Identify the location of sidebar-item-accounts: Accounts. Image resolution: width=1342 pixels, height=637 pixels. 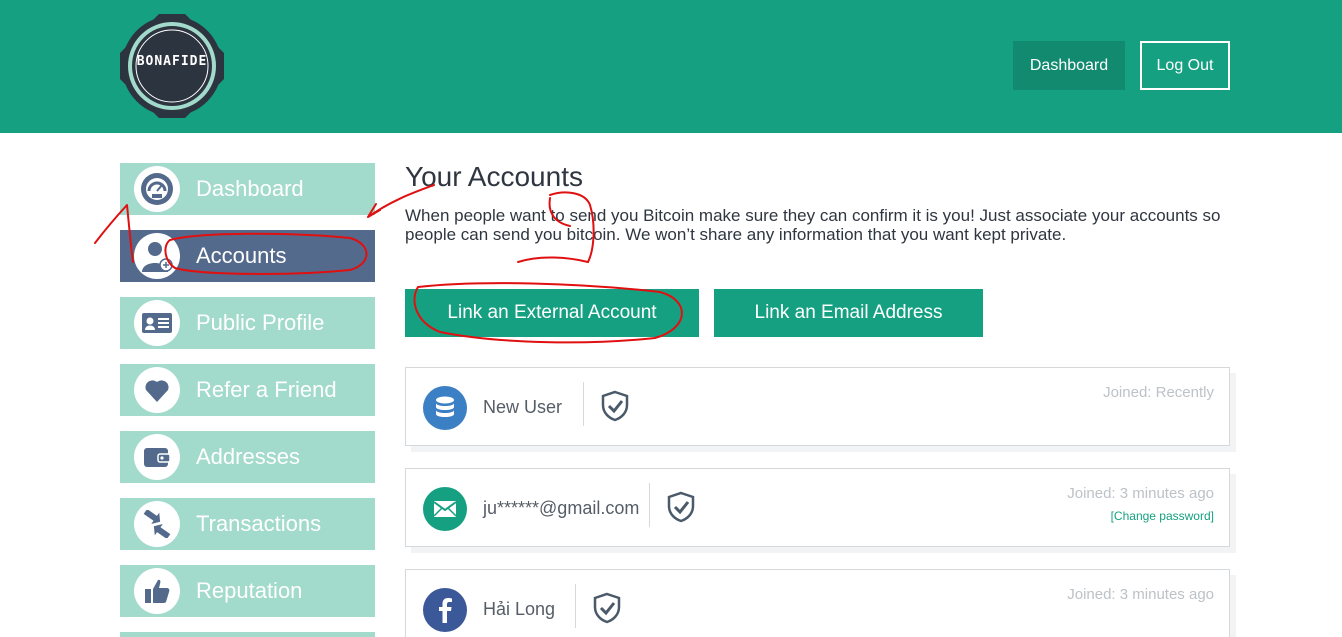
(247, 256).